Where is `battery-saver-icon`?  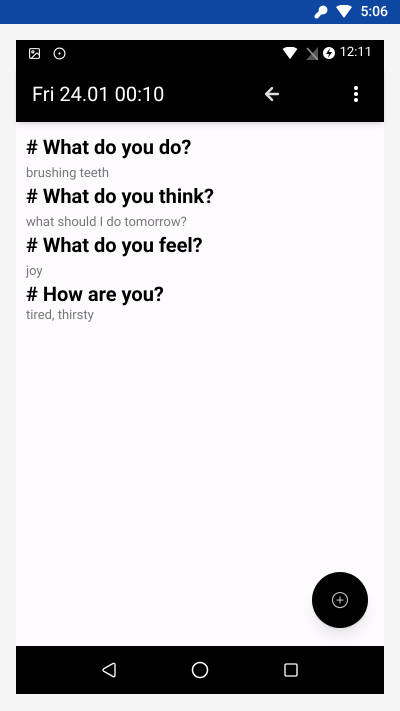
battery-saver-icon is located at coordinates (329, 53).